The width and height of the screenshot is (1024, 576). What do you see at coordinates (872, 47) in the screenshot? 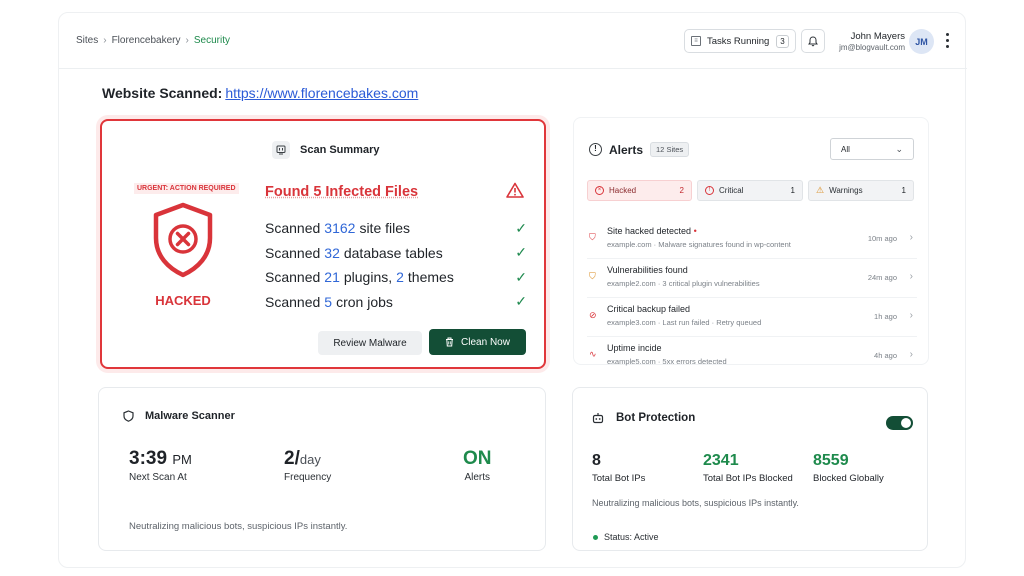
I see `user-email: jm@blogvault.com` at bounding box center [872, 47].